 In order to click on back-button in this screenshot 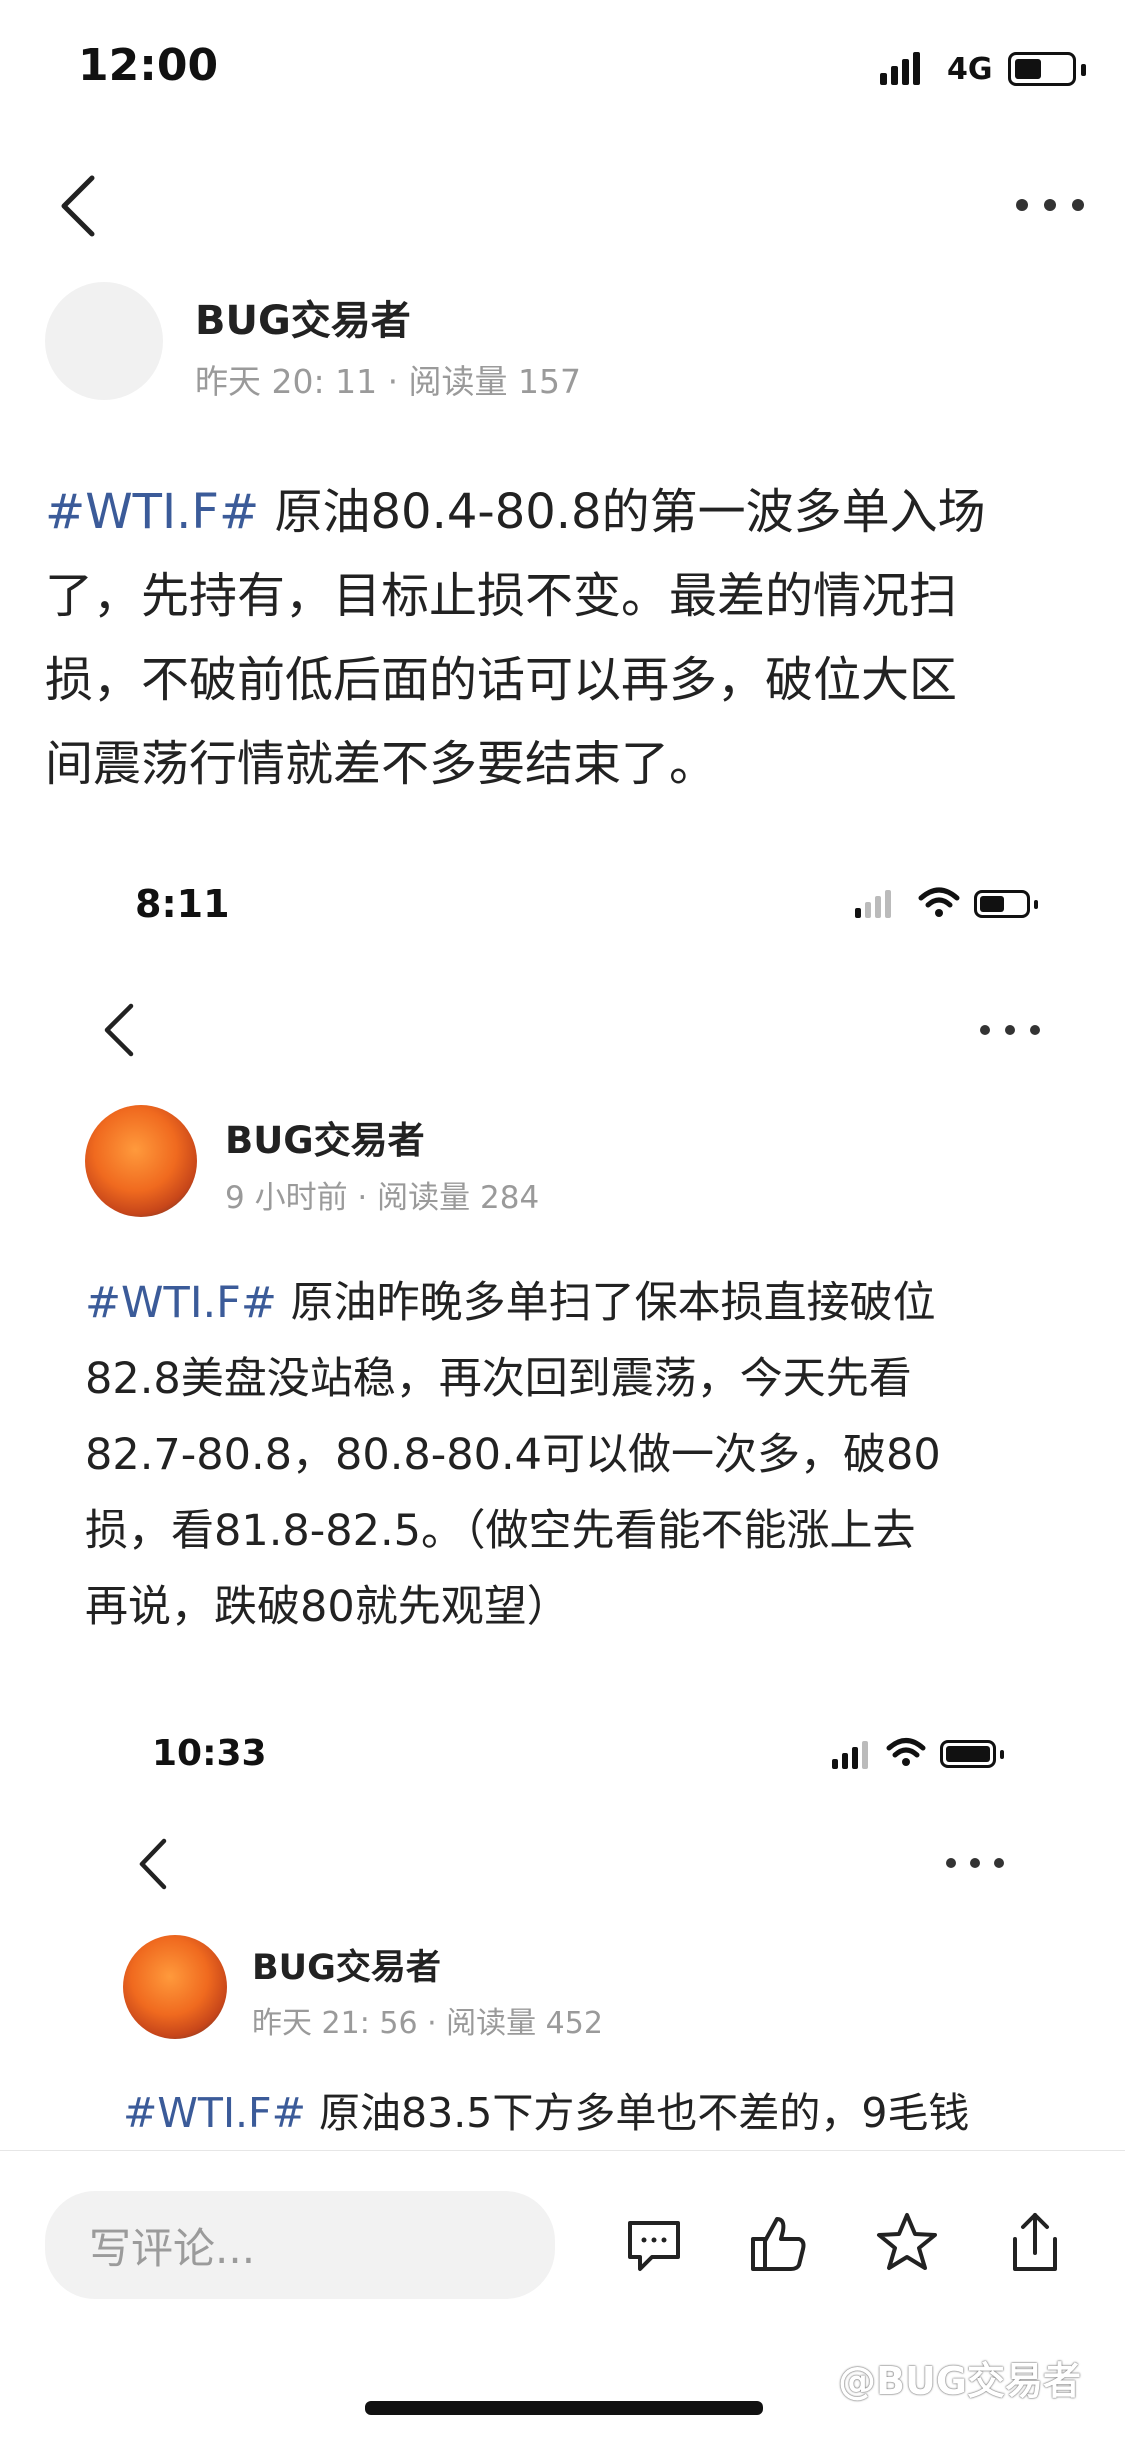, I will do `click(80, 205)`.